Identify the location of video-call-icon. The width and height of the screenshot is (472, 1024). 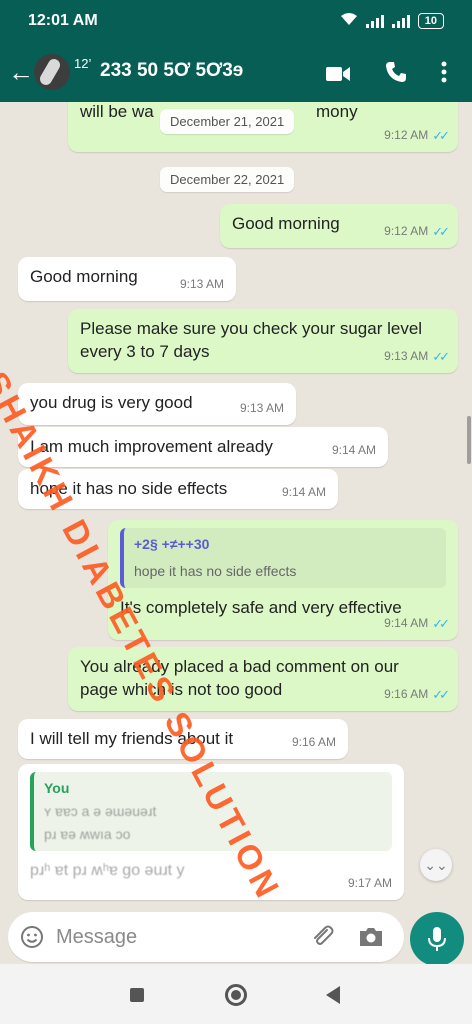
(338, 74).